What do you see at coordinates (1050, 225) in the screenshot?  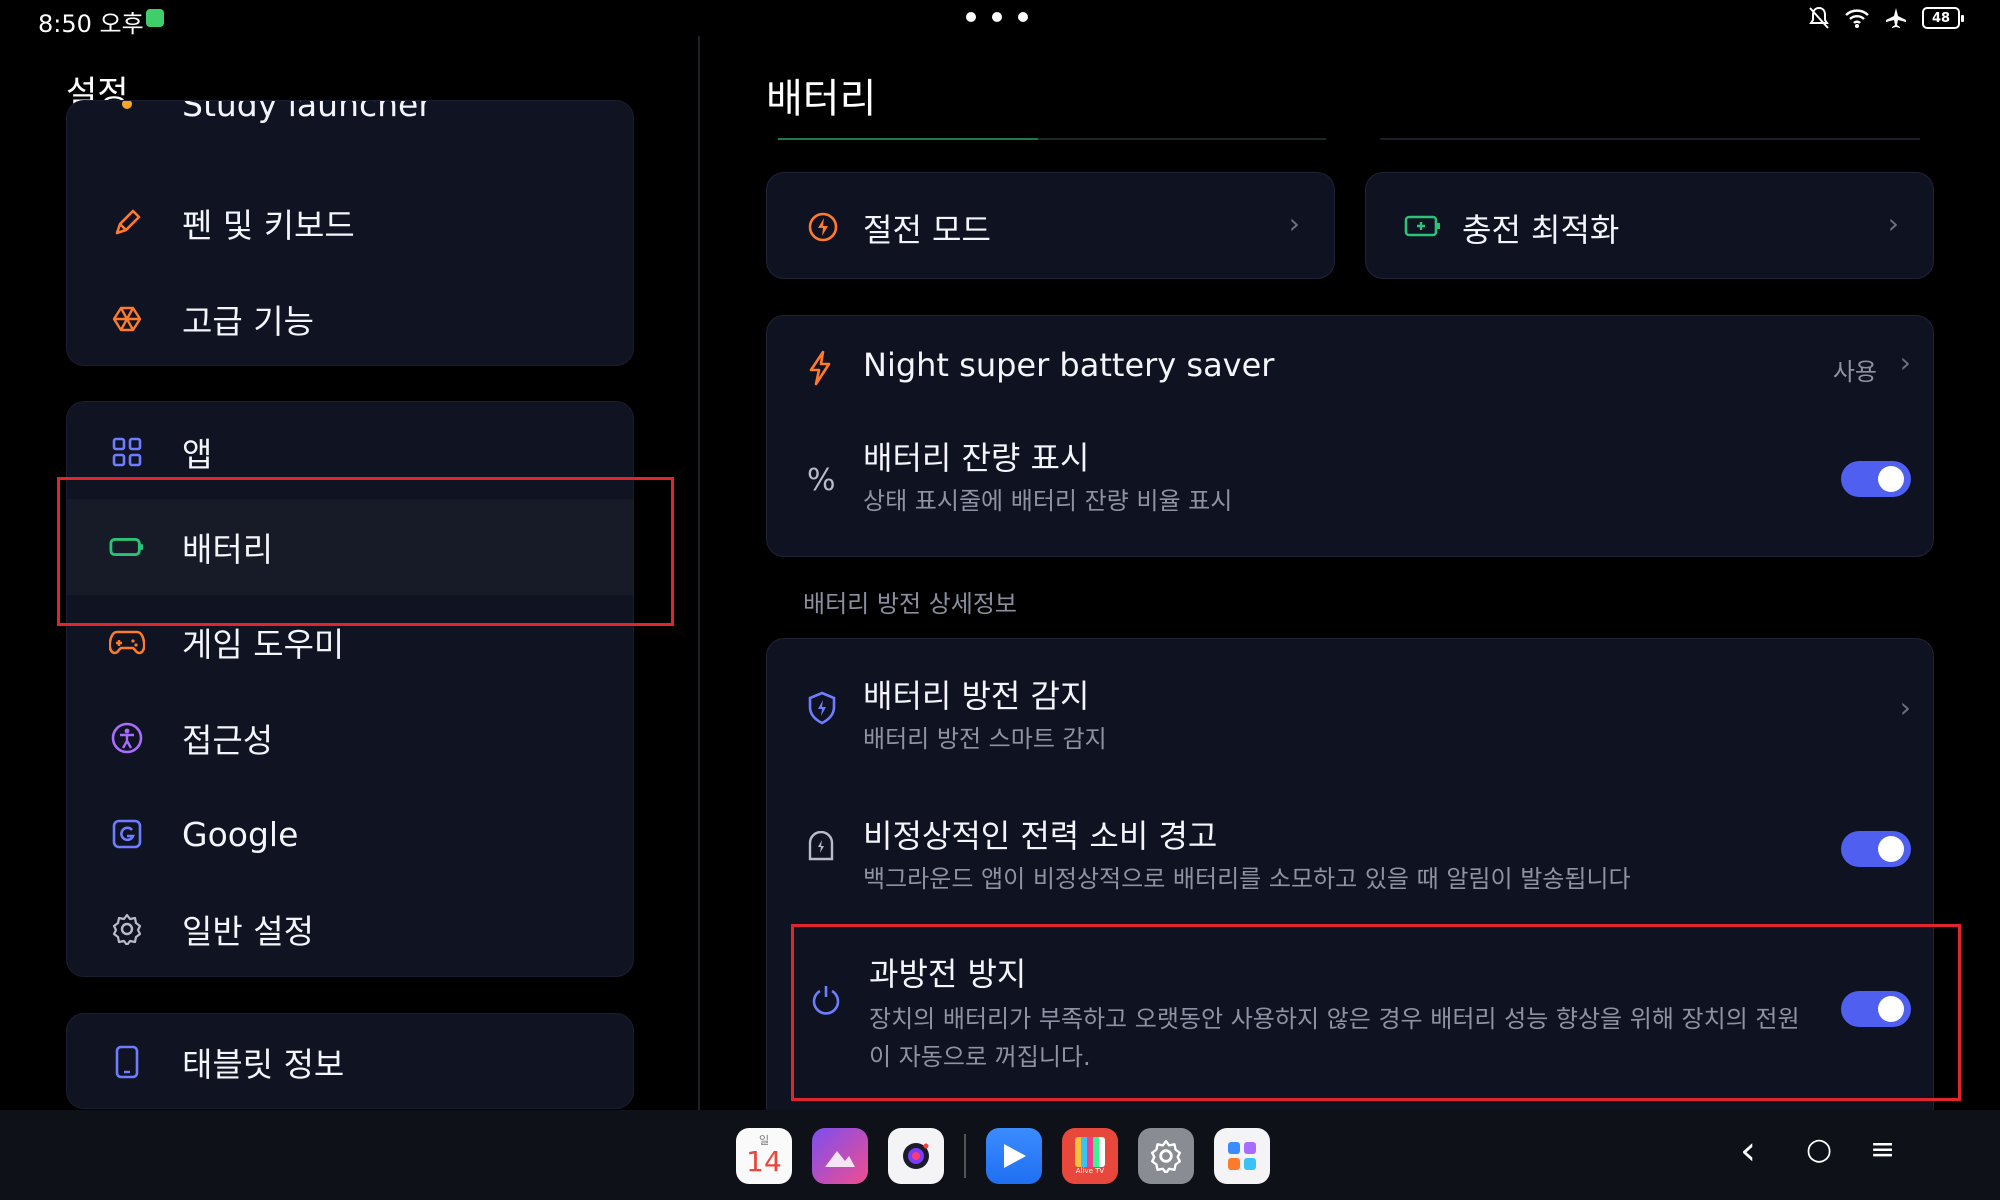 I see `power-saving-tile: 절전 모드 ›` at bounding box center [1050, 225].